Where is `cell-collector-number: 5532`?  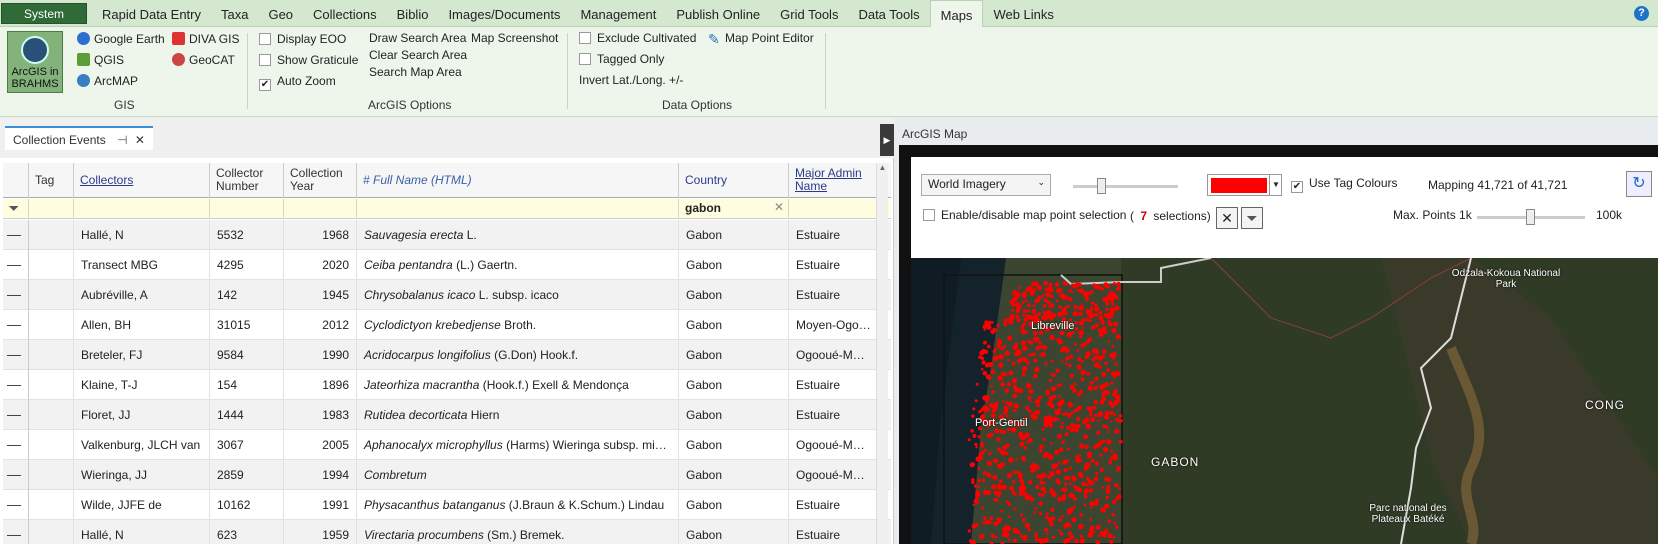 cell-collector-number: 5532 is located at coordinates (247, 235).